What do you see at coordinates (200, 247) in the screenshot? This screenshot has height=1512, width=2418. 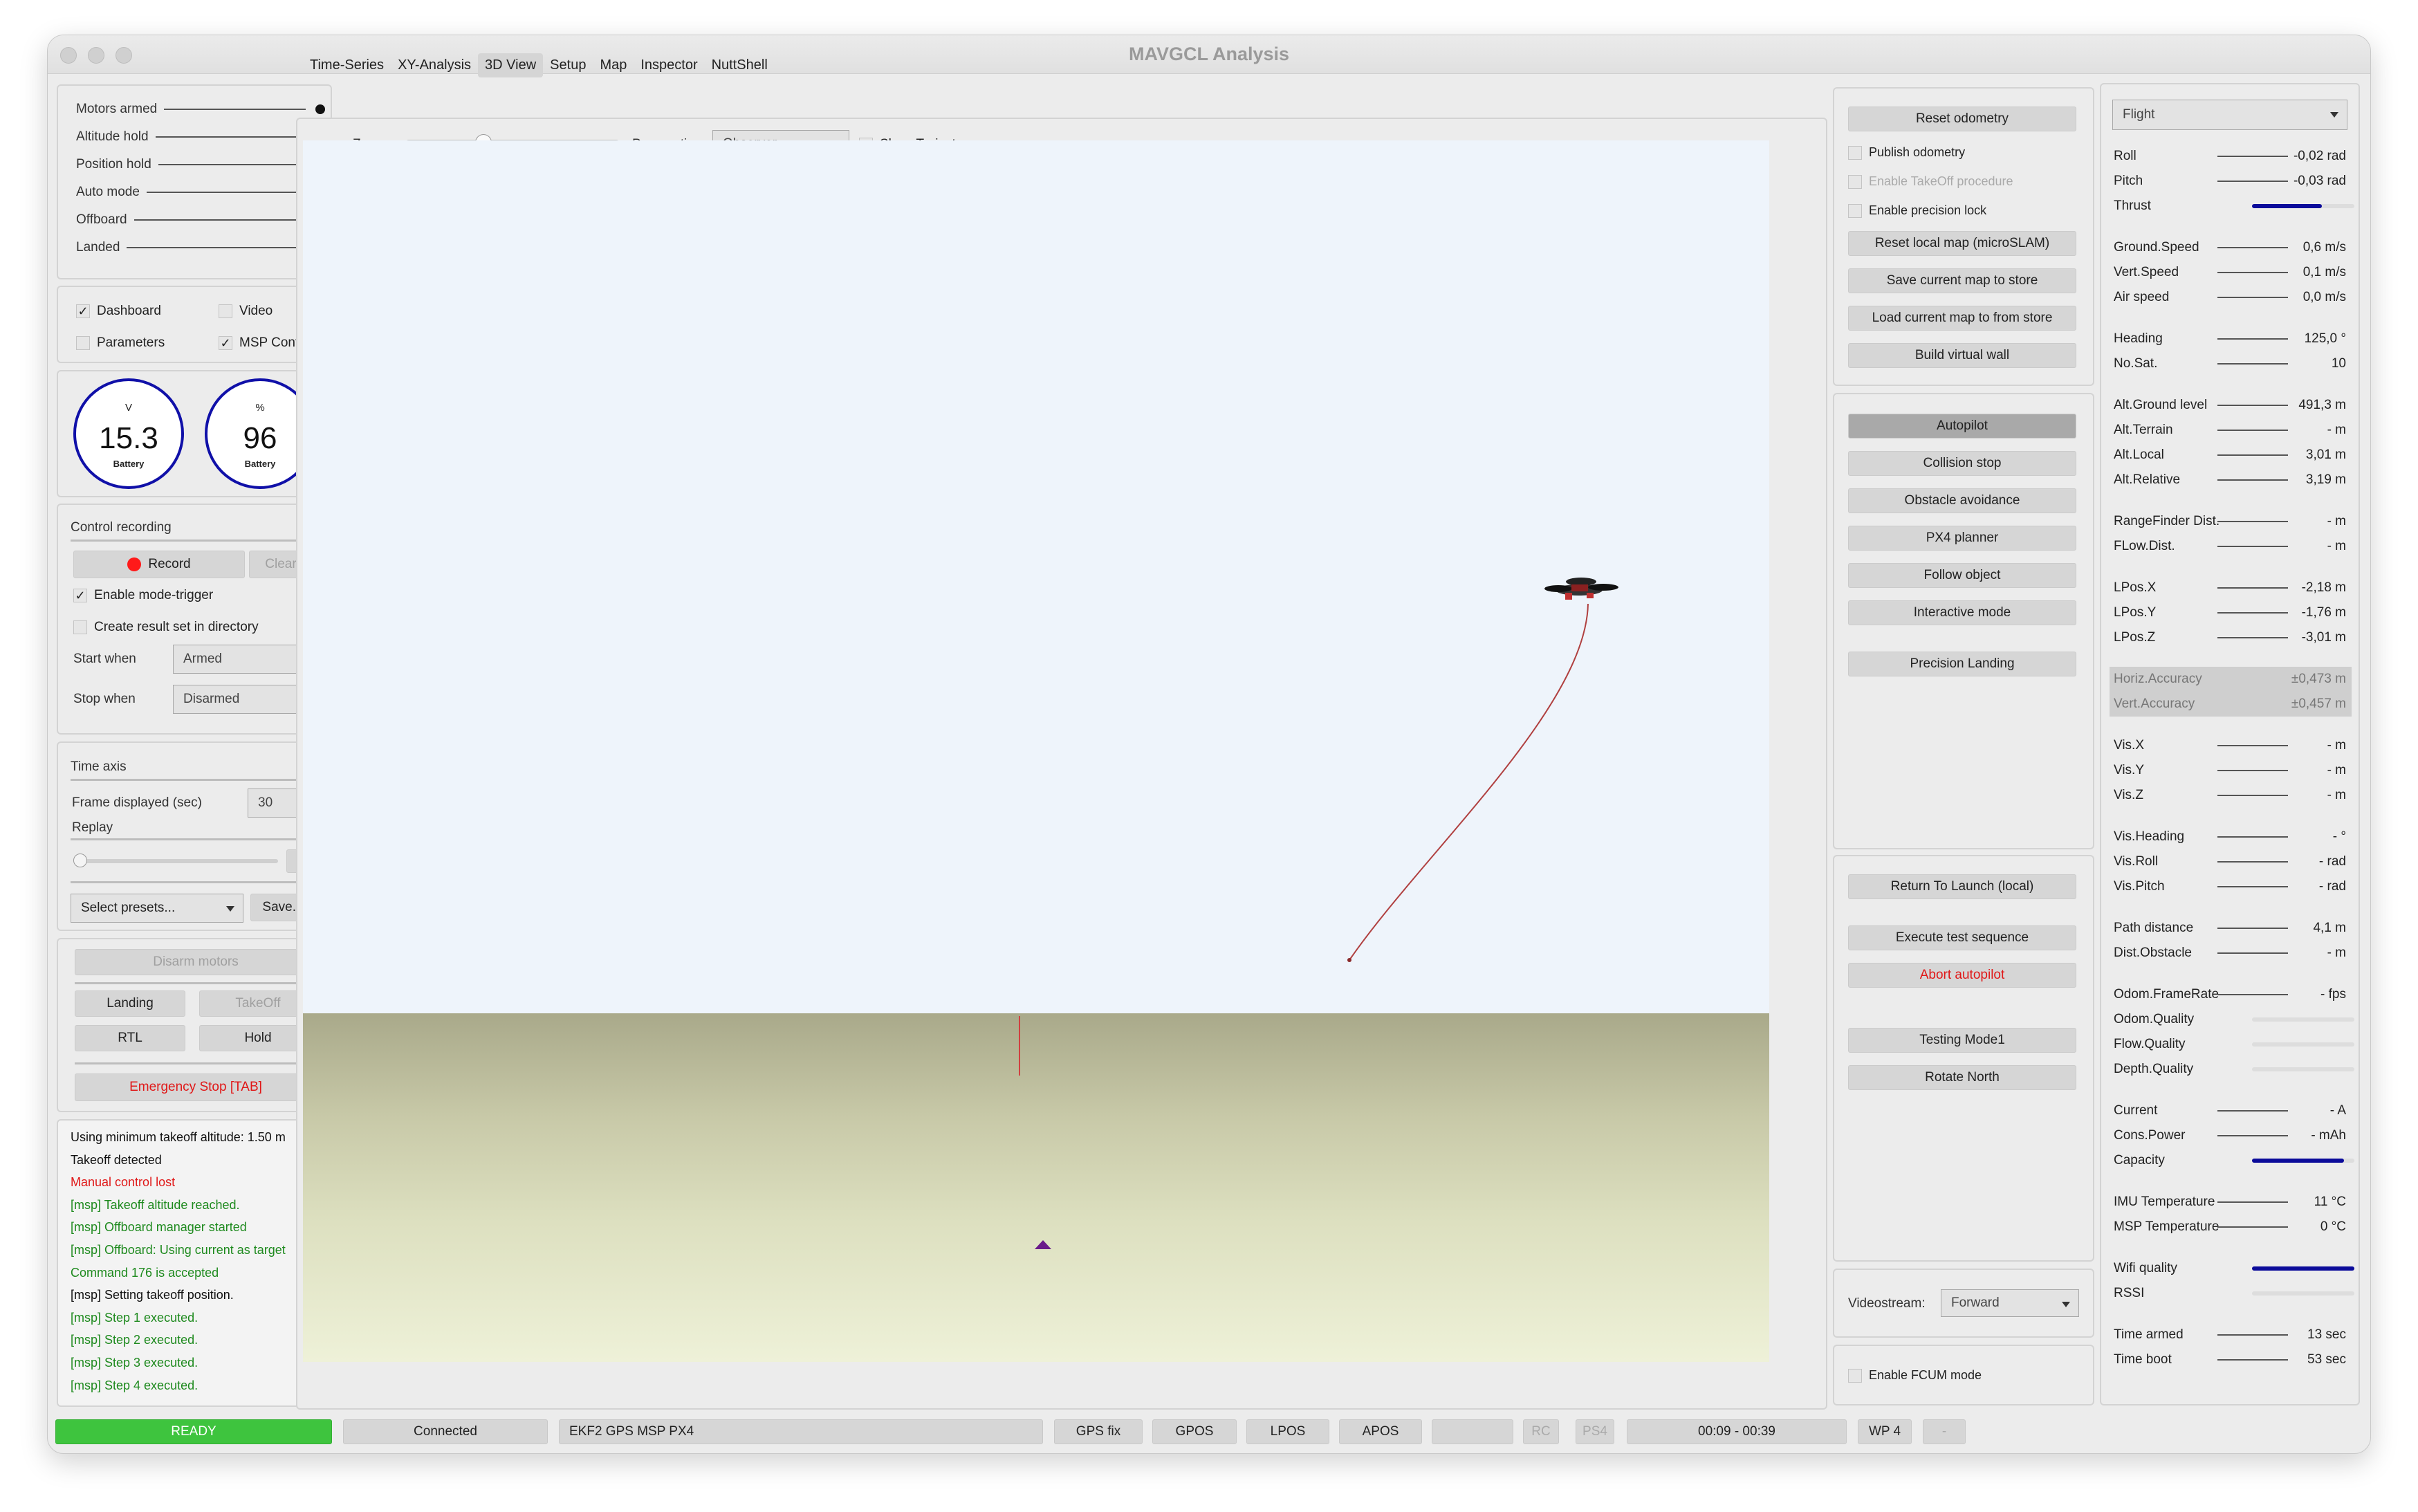 I see `mode-indicator: Landed` at bounding box center [200, 247].